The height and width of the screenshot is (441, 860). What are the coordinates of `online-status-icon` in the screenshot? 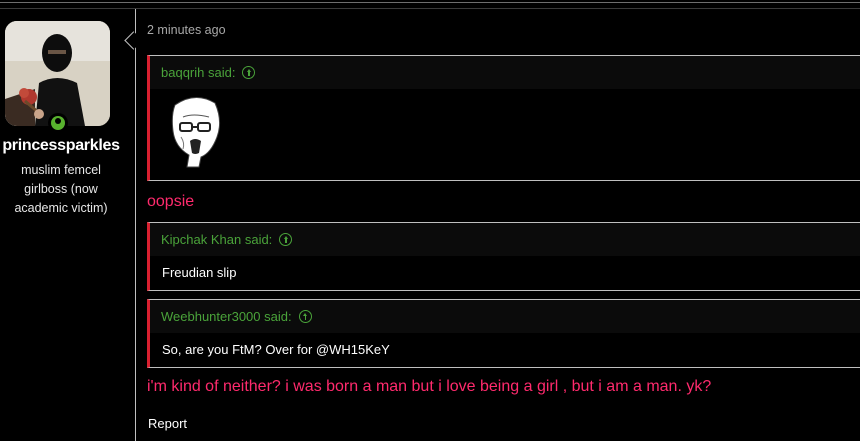 It's located at (58, 123).